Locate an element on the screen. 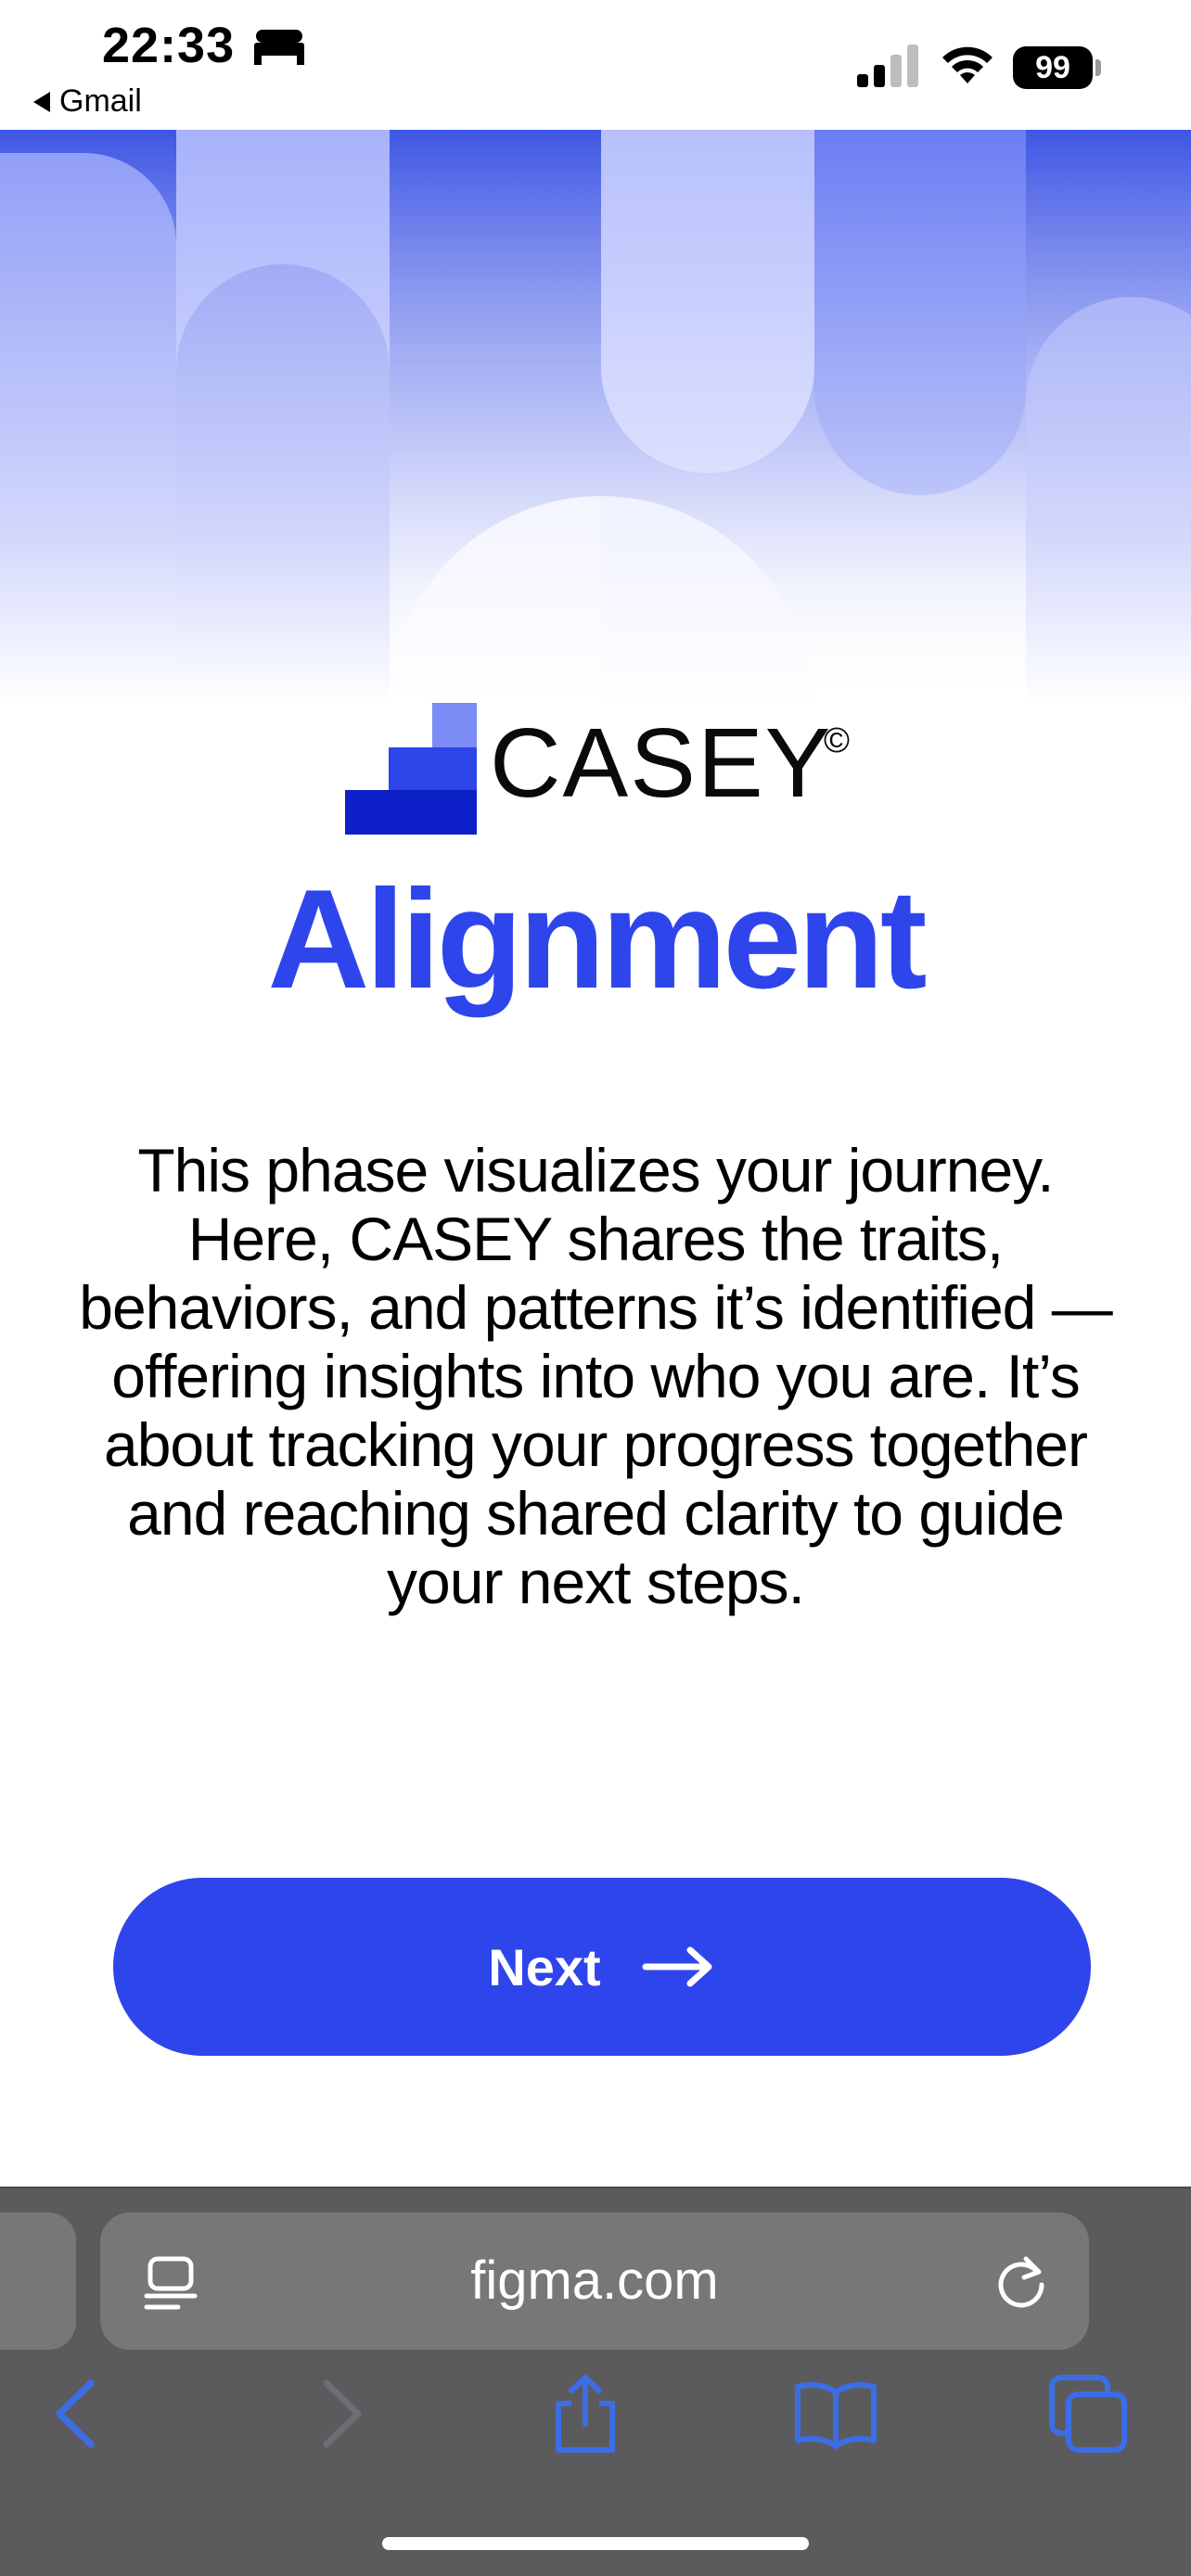  status-time: 22:33 is located at coordinates (169, 46).